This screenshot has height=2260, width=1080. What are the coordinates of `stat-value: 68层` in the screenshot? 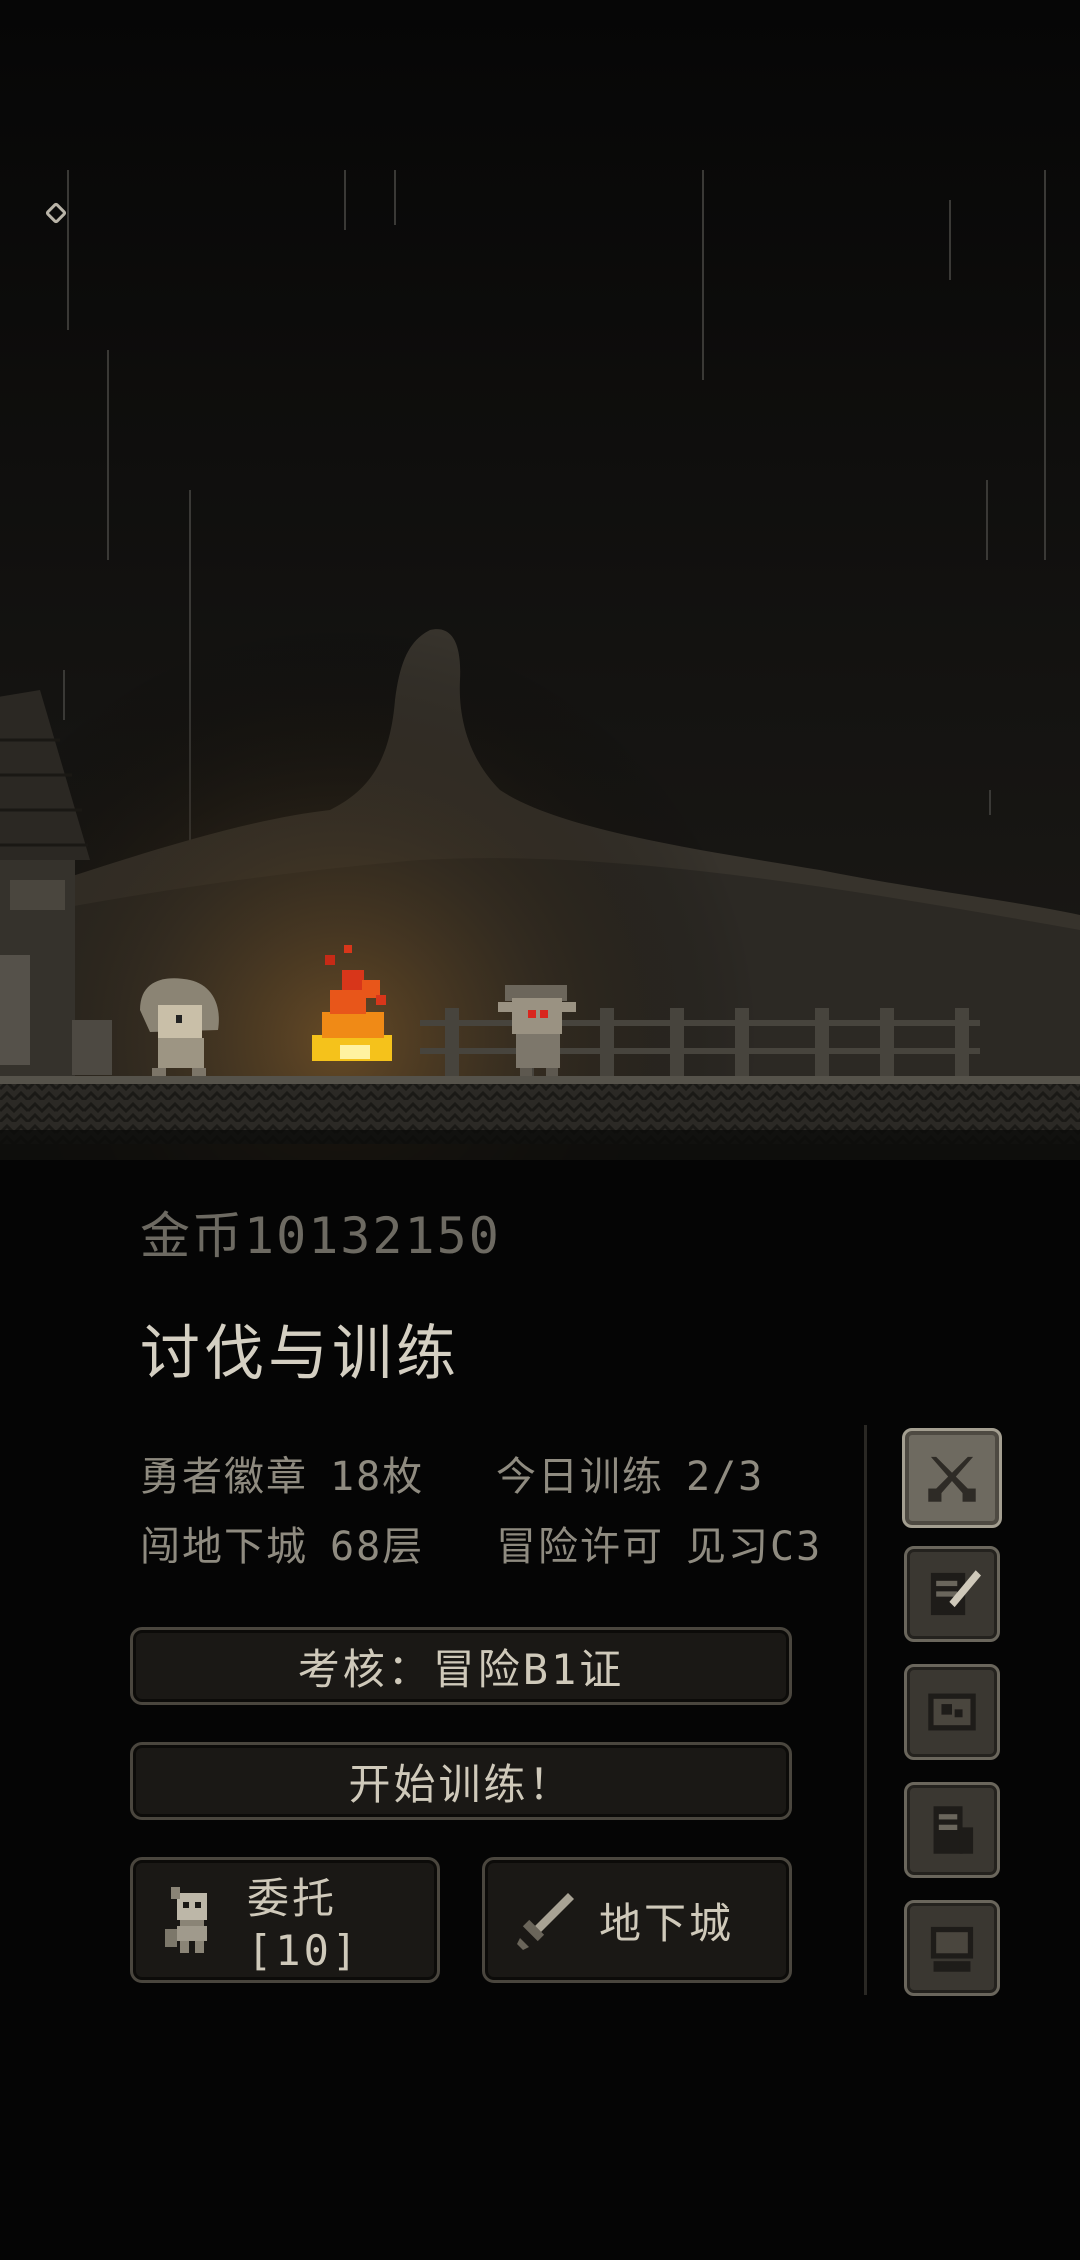 It's located at (377, 1547).